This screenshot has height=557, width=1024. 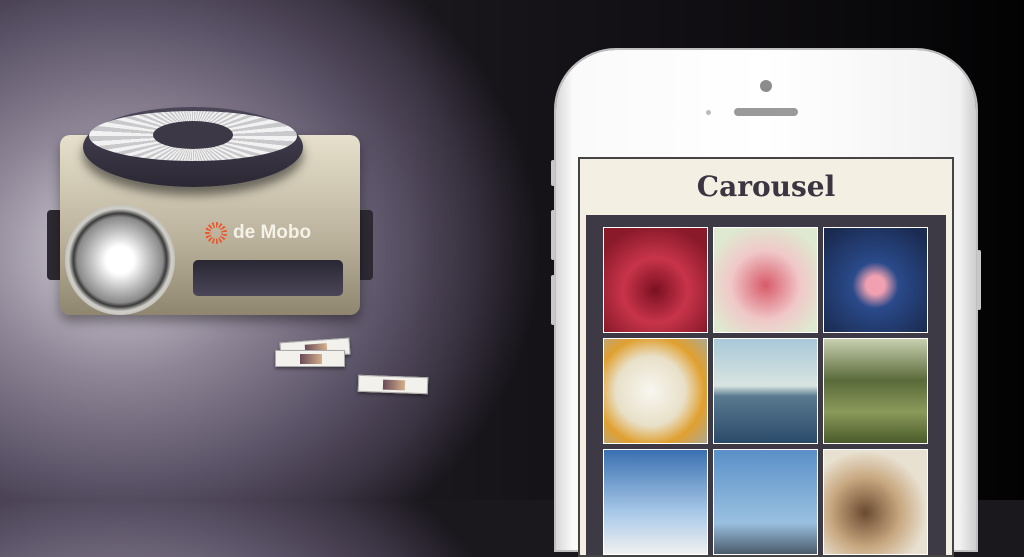 I want to click on photo-thumbnail-strawberry-ice-cream, so click(x=765, y=280).